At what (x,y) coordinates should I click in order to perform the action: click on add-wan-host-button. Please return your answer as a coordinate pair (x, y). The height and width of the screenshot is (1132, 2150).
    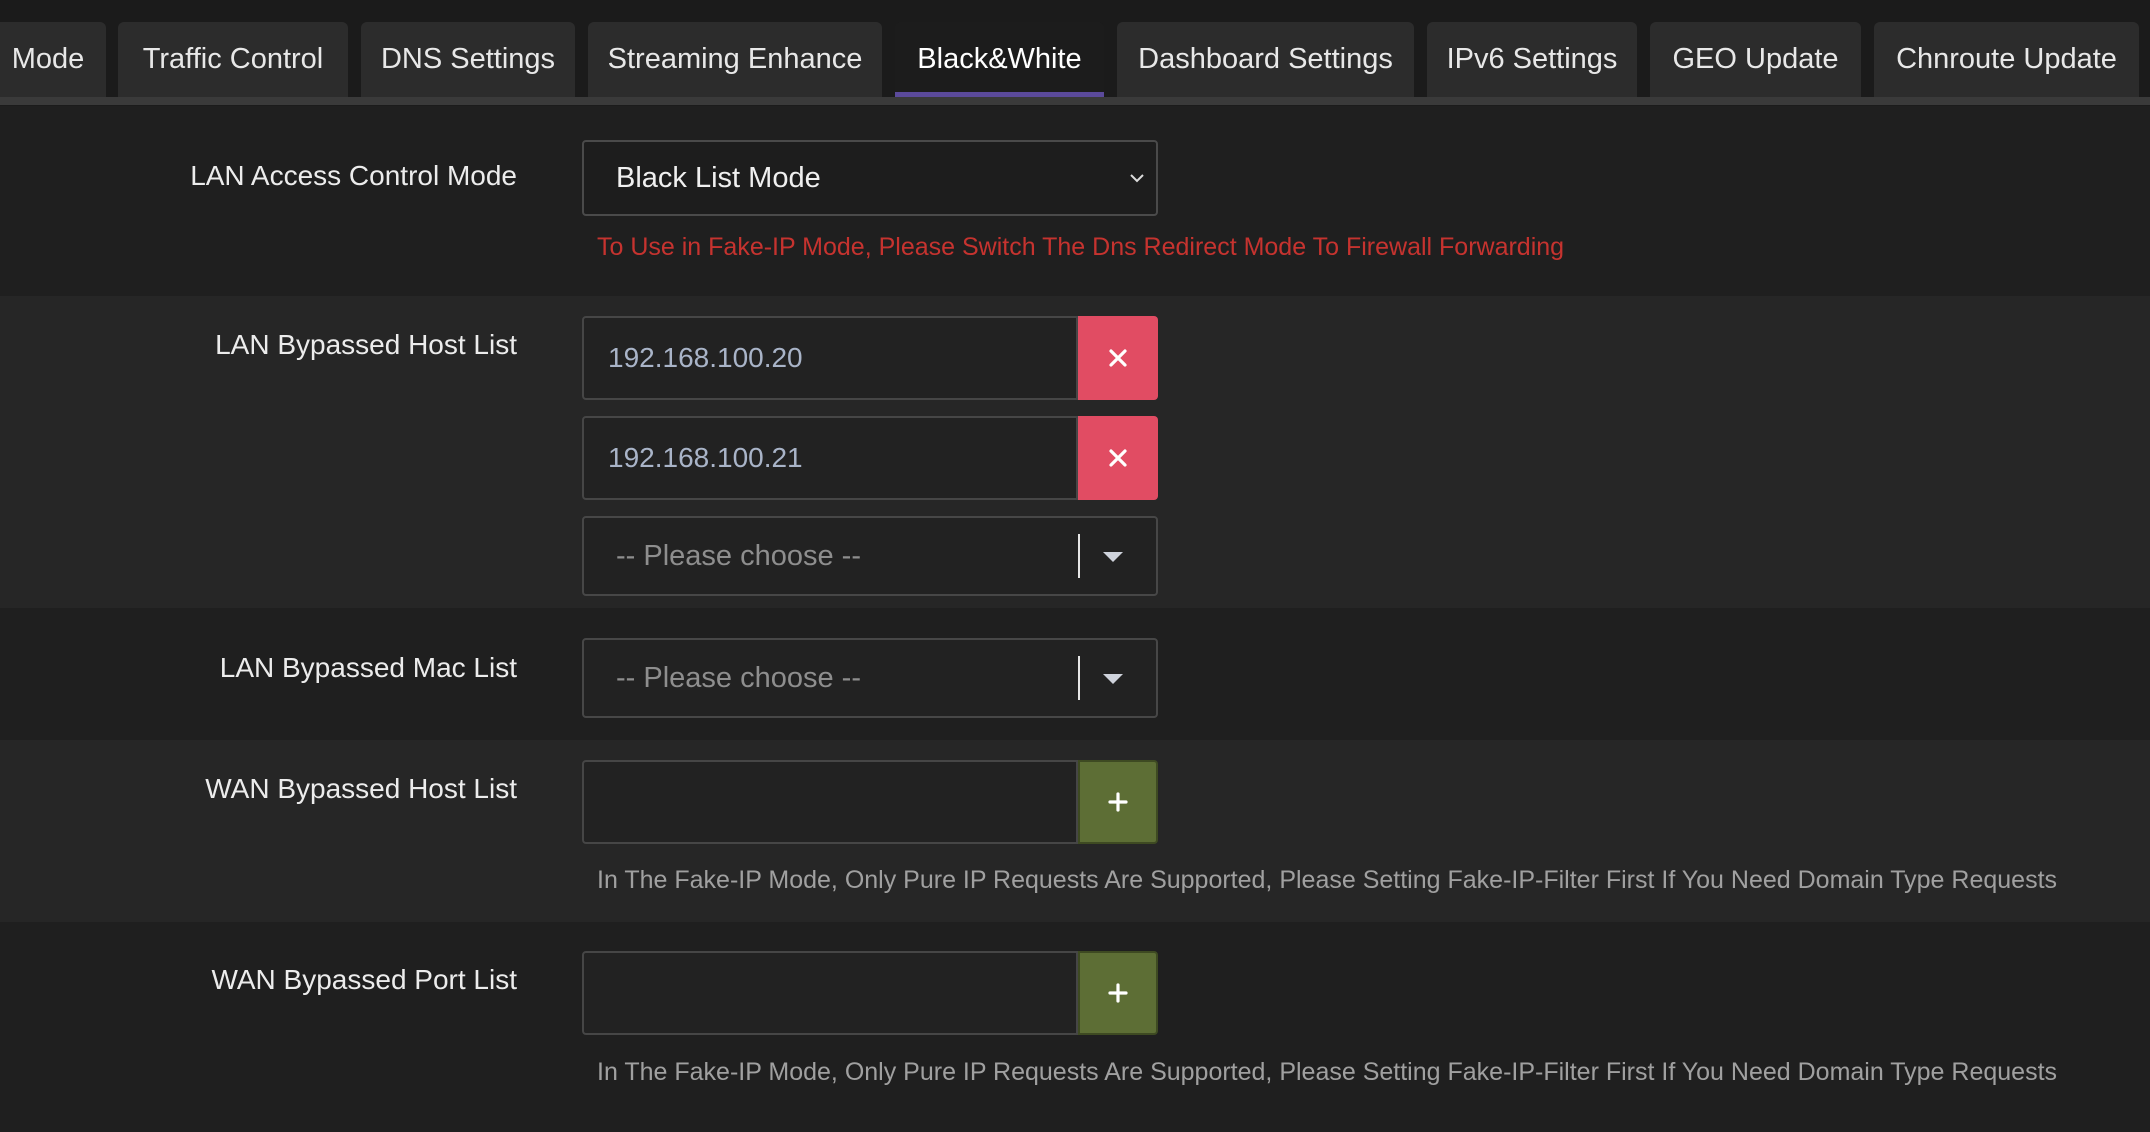
    Looking at the image, I should click on (1118, 802).